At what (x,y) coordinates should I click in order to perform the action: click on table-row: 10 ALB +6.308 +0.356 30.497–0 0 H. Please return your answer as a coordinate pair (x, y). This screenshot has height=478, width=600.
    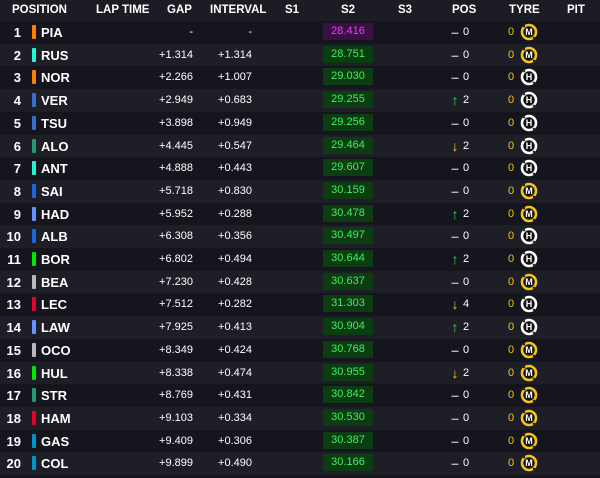
    Looking at the image, I should click on (300, 236).